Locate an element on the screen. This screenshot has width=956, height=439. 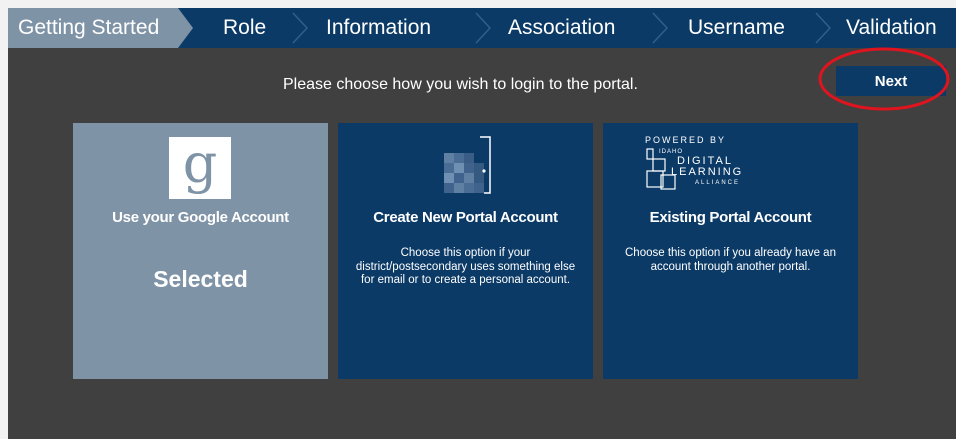
step-username: Username is located at coordinates (736, 28).